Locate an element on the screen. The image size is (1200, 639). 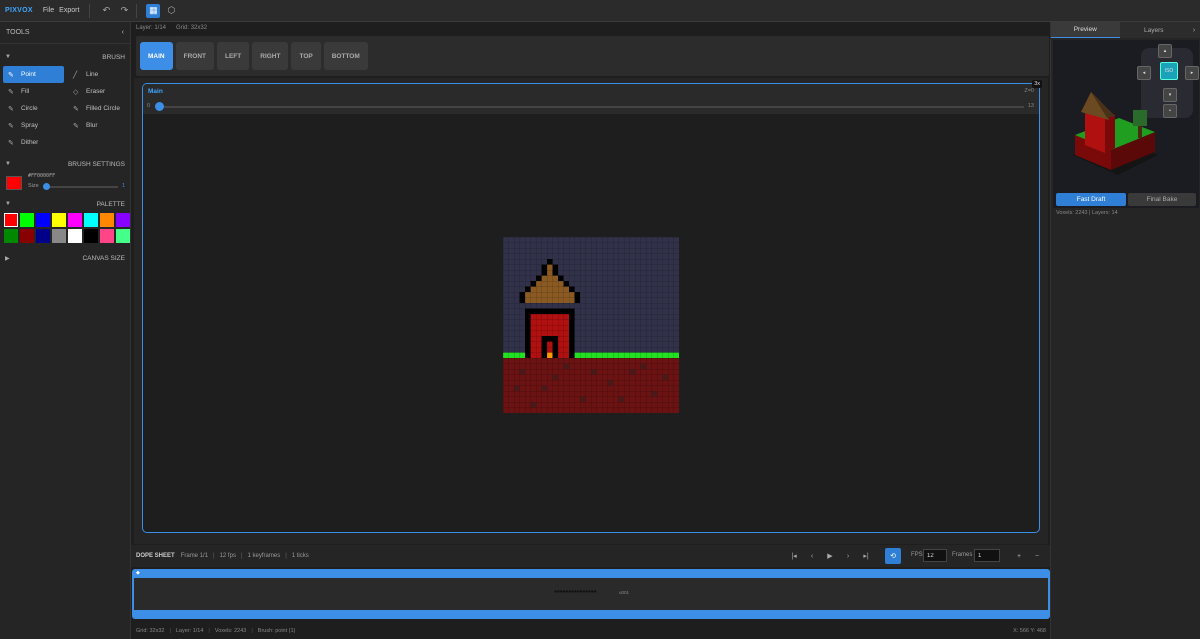
menu-export: Export is located at coordinates (69, 10).